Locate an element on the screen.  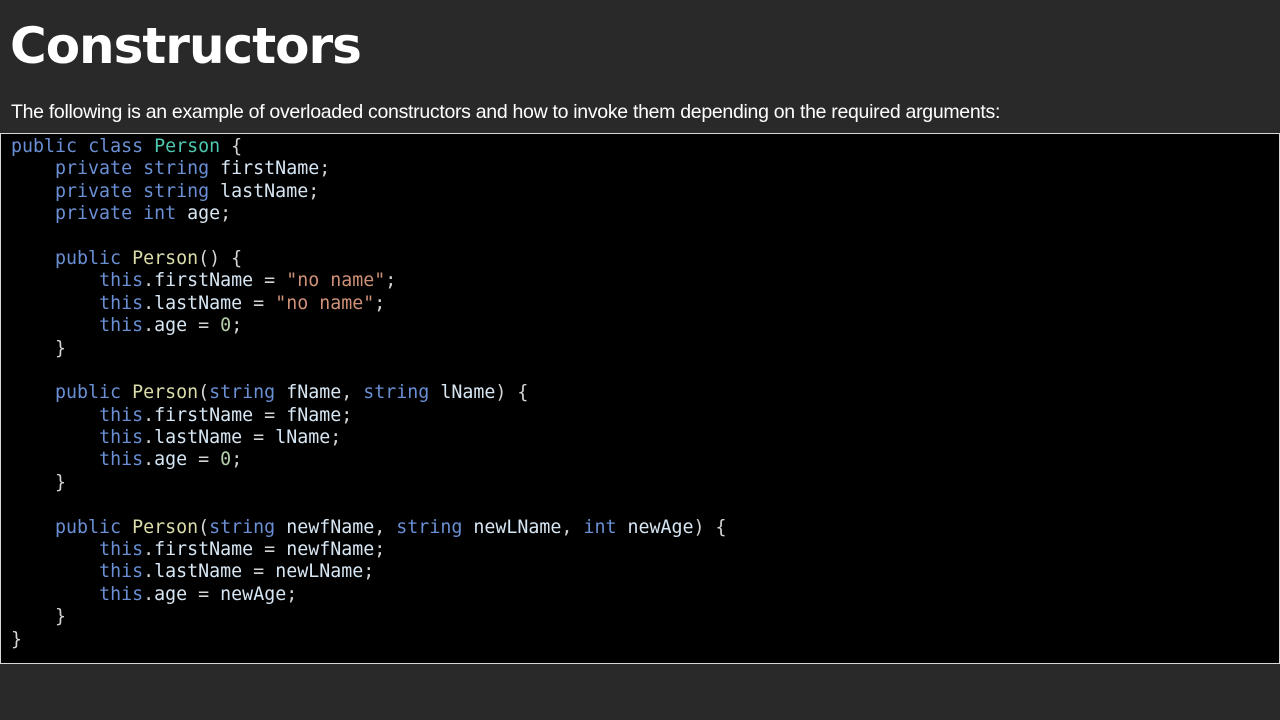
code-punctuation: { is located at coordinates (231, 146).